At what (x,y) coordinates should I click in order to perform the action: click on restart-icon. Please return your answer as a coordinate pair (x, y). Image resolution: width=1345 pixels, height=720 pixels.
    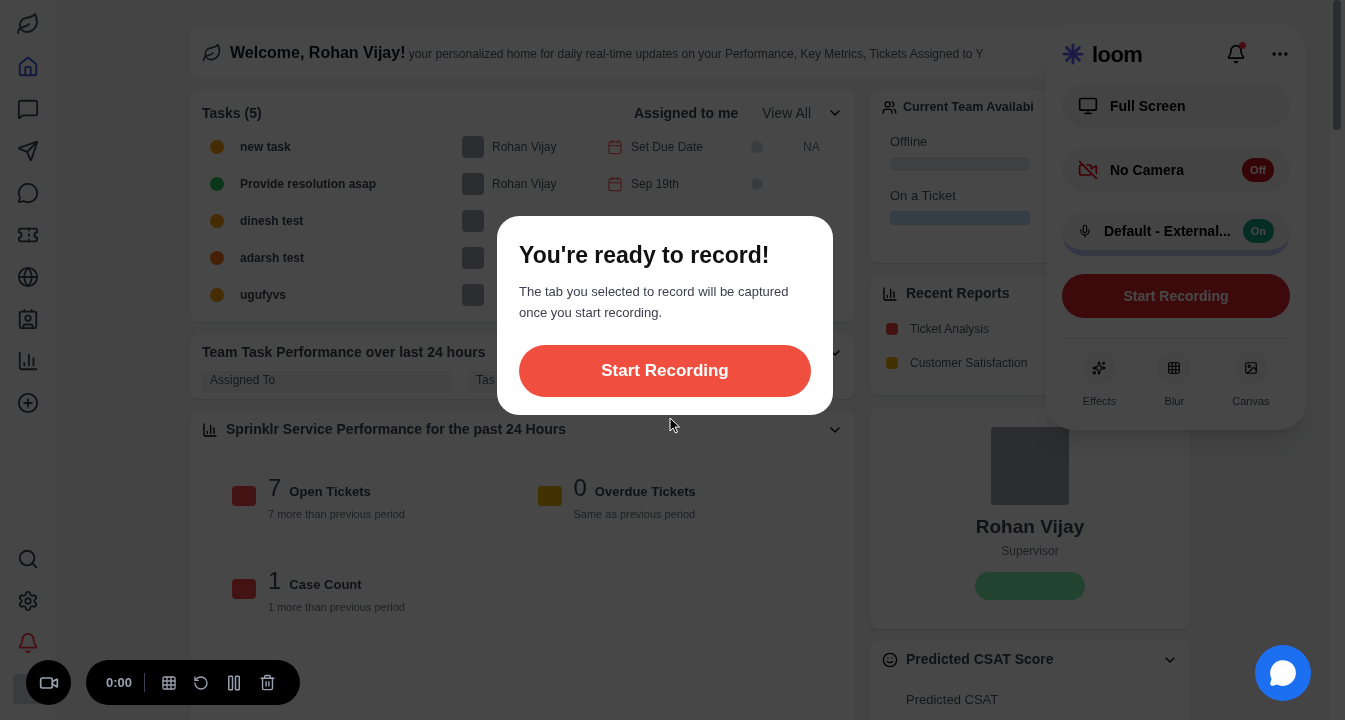
    Looking at the image, I should click on (201, 682).